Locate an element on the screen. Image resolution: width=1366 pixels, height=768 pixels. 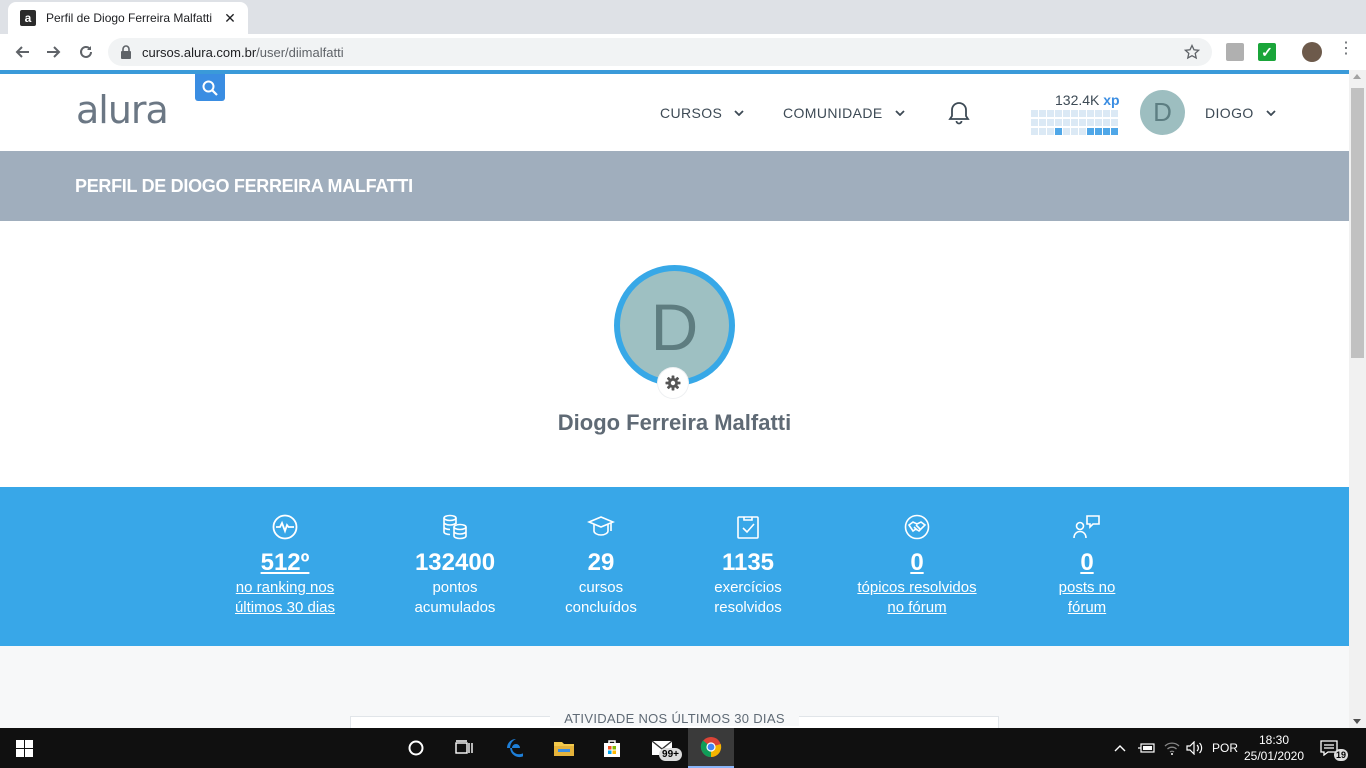
stat-forum-topics: 0 tópicos resolvidos no fórum is located at coordinates (917, 566).